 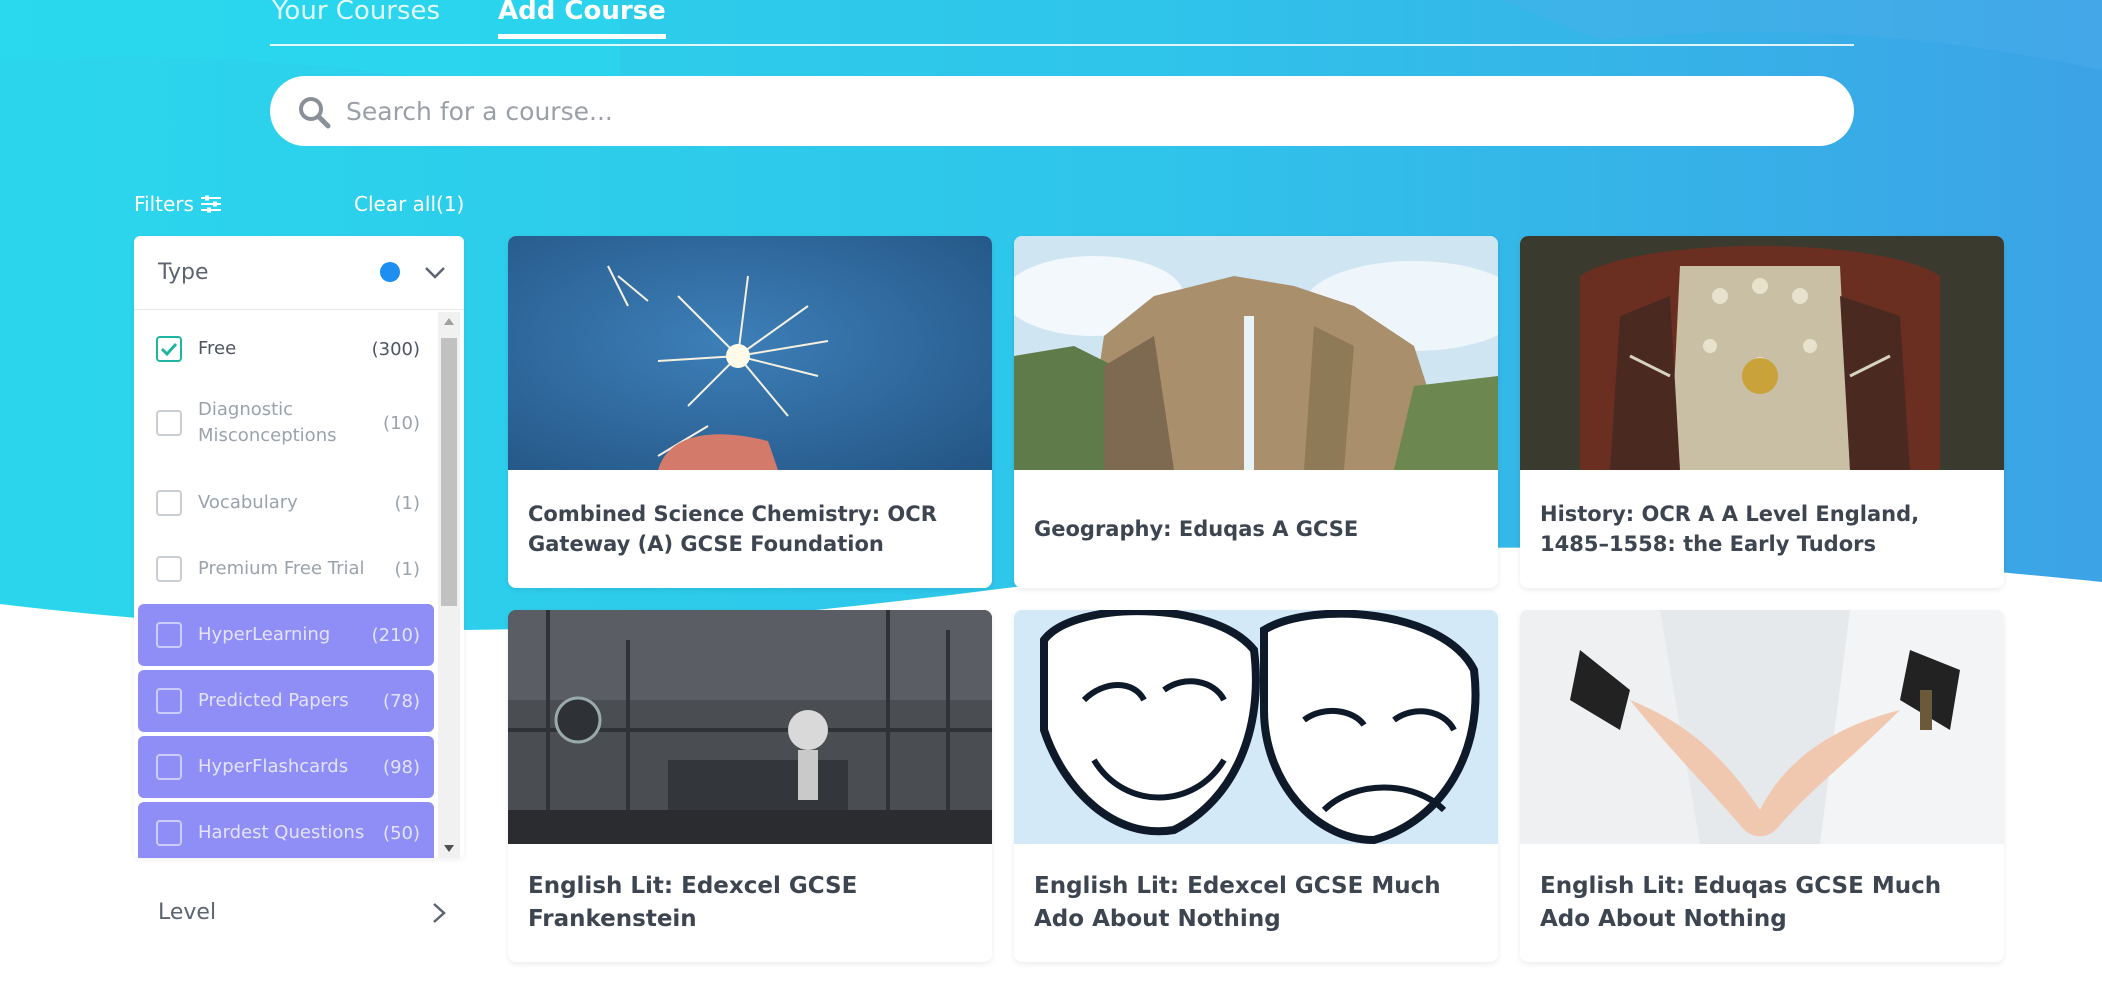 What do you see at coordinates (1762, 727) in the screenshot?
I see `course-image-wedding-hands` at bounding box center [1762, 727].